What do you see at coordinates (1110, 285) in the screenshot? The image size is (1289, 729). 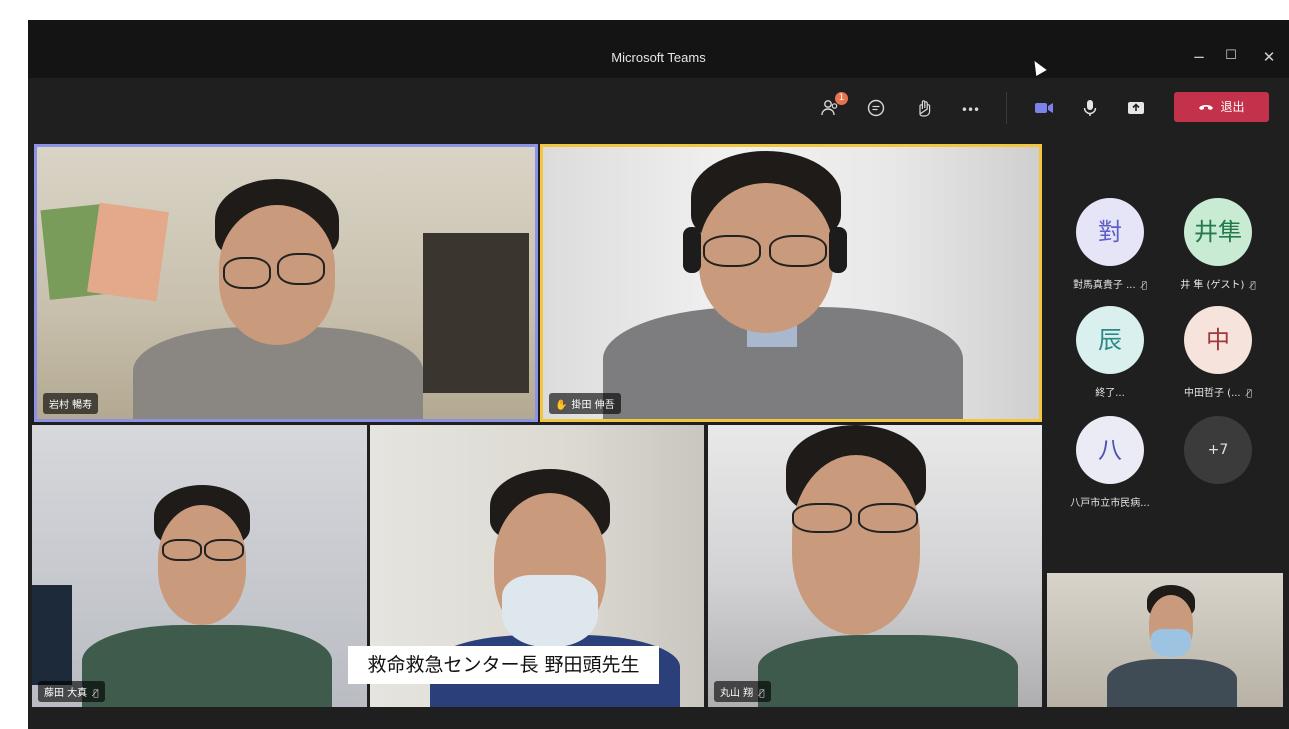 I see `avatar-label: 對馬真貴子 ... 🎙̸` at bounding box center [1110, 285].